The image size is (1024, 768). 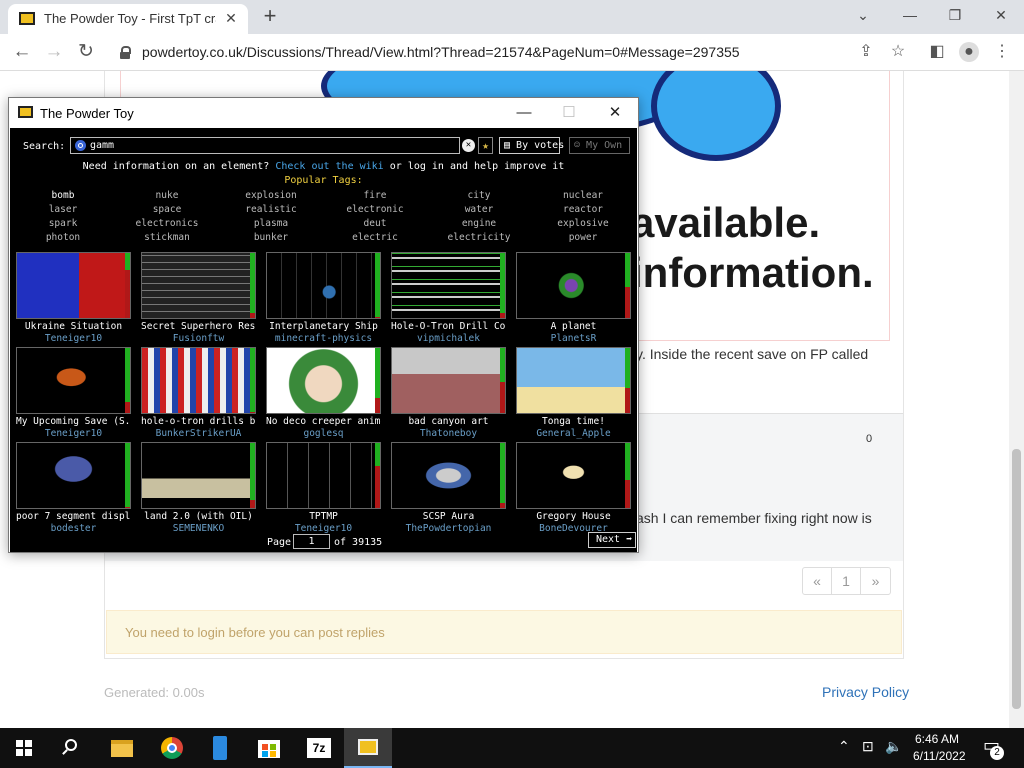 What do you see at coordinates (573, 421) in the screenshot?
I see `save-name: Tonga time!` at bounding box center [573, 421].